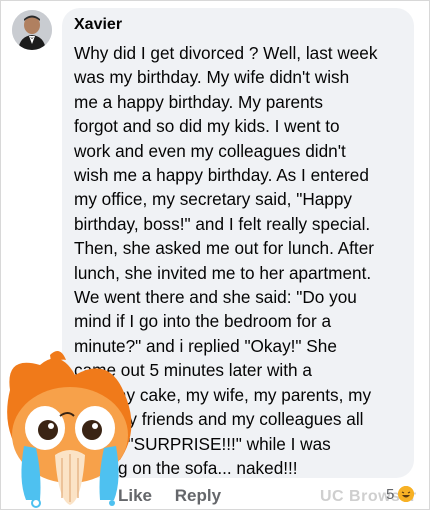 The image size is (430, 515). Describe the element at coordinates (98, 25) in the screenshot. I see `comment-author: Xavier` at that location.